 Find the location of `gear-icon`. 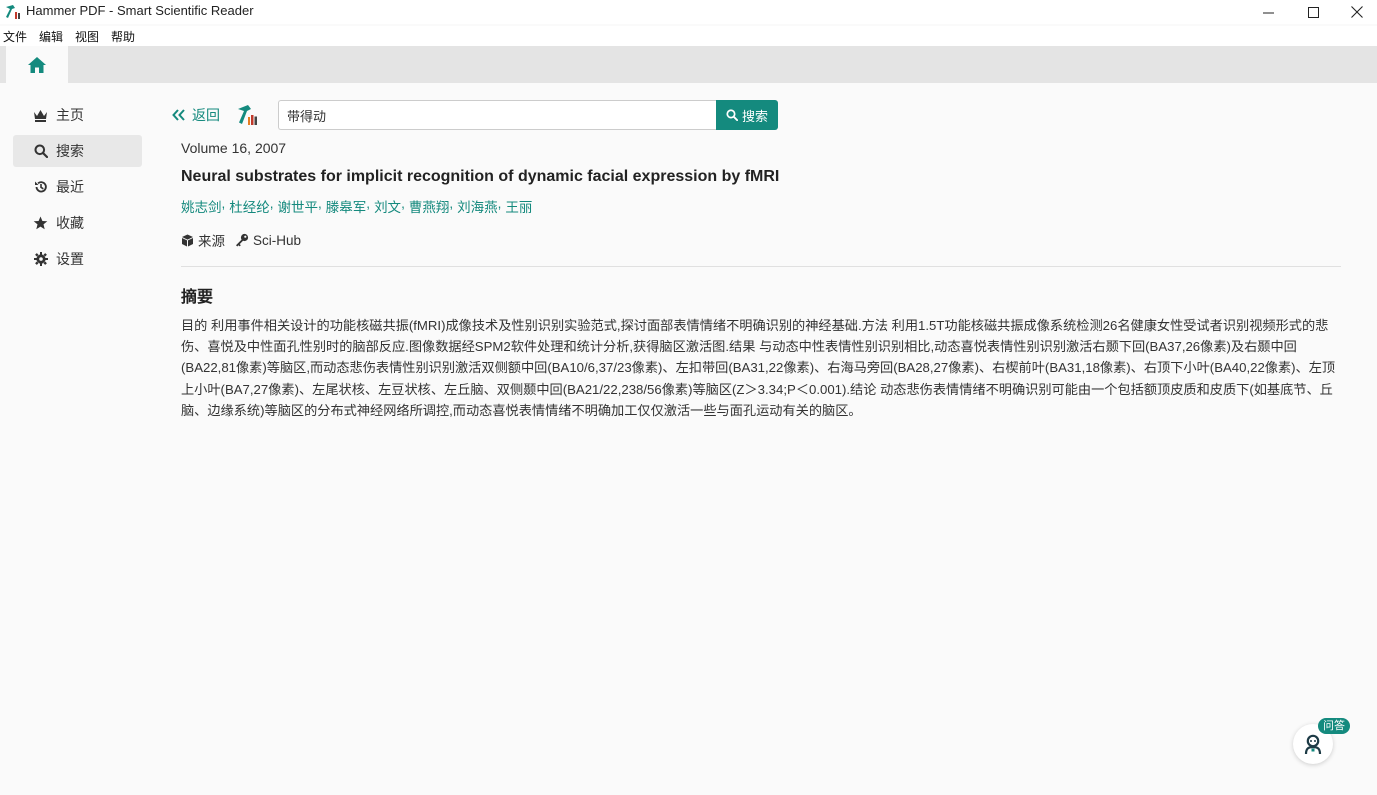

gear-icon is located at coordinates (40, 259).